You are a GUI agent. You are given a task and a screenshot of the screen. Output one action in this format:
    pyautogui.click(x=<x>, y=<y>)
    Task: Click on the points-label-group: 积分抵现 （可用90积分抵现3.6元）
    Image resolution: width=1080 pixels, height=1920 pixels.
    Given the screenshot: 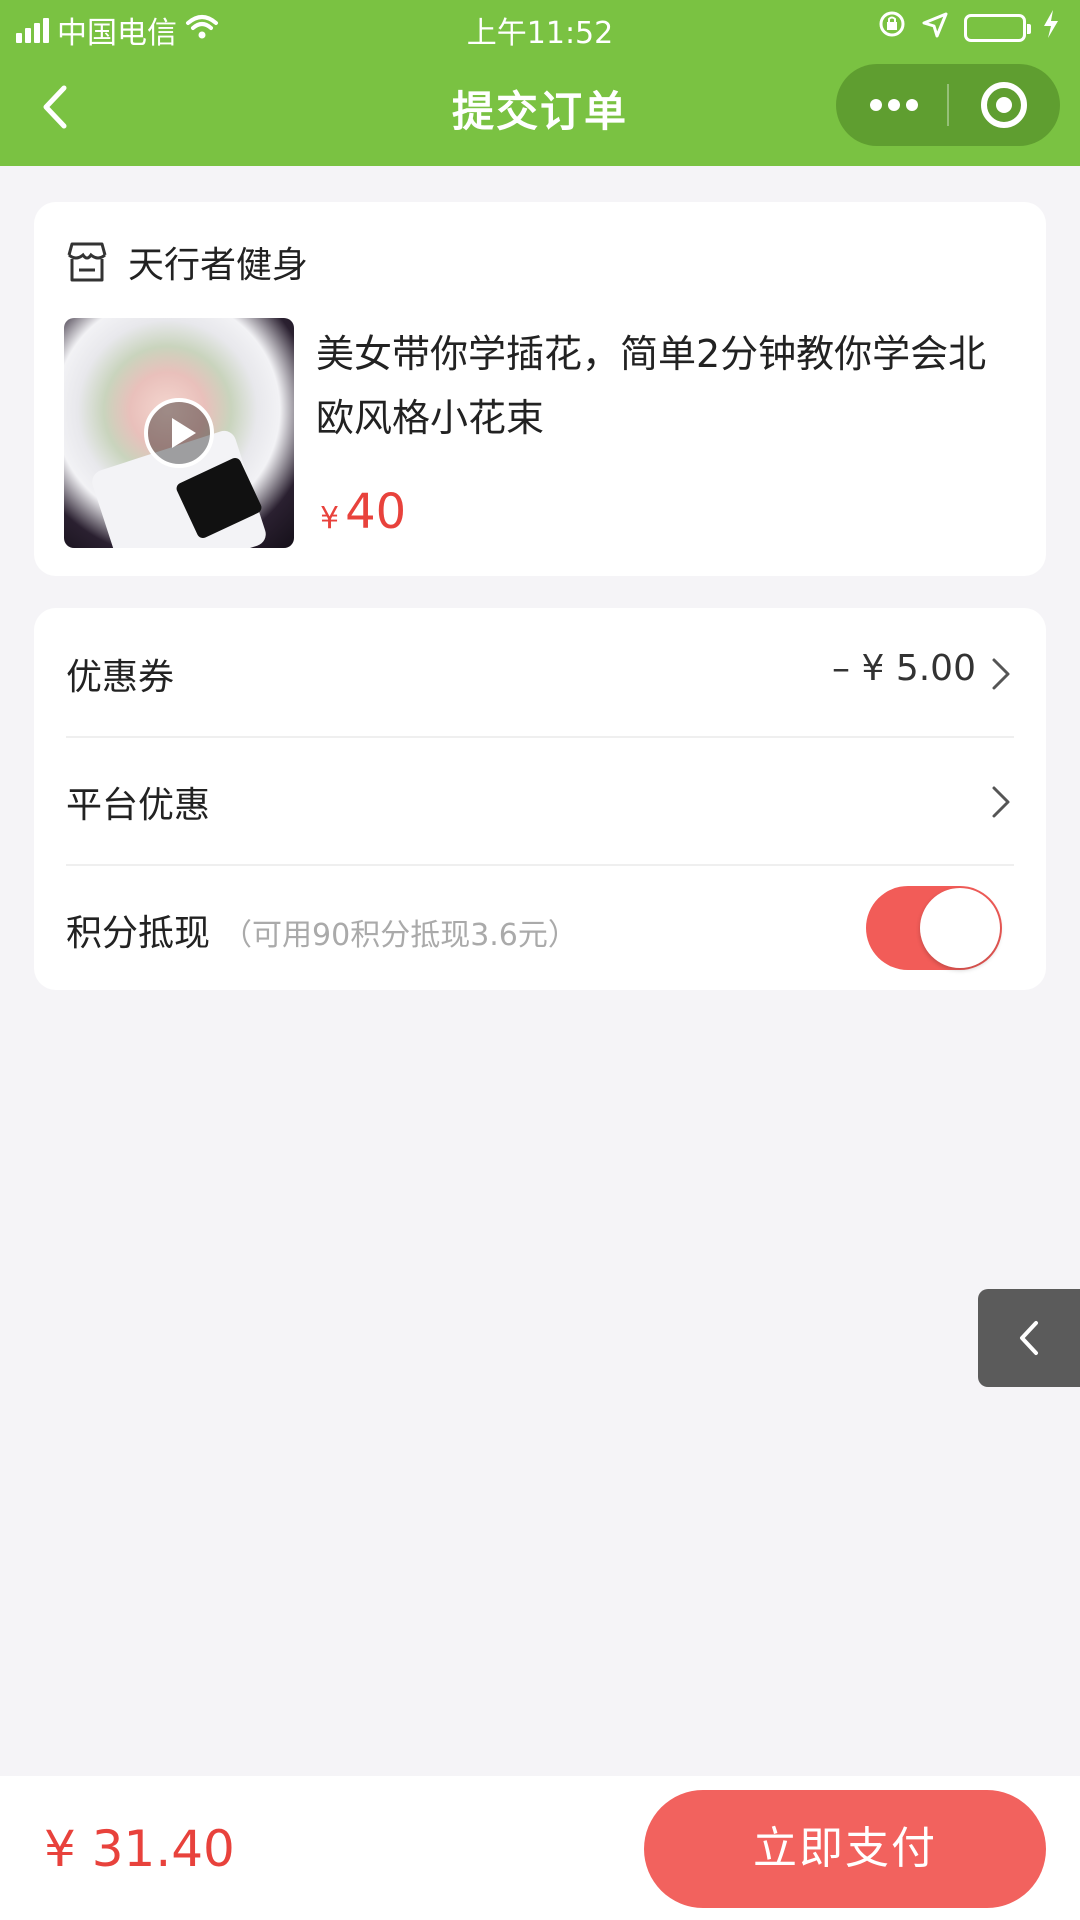 What is the action you would take?
    pyautogui.click(x=322, y=930)
    